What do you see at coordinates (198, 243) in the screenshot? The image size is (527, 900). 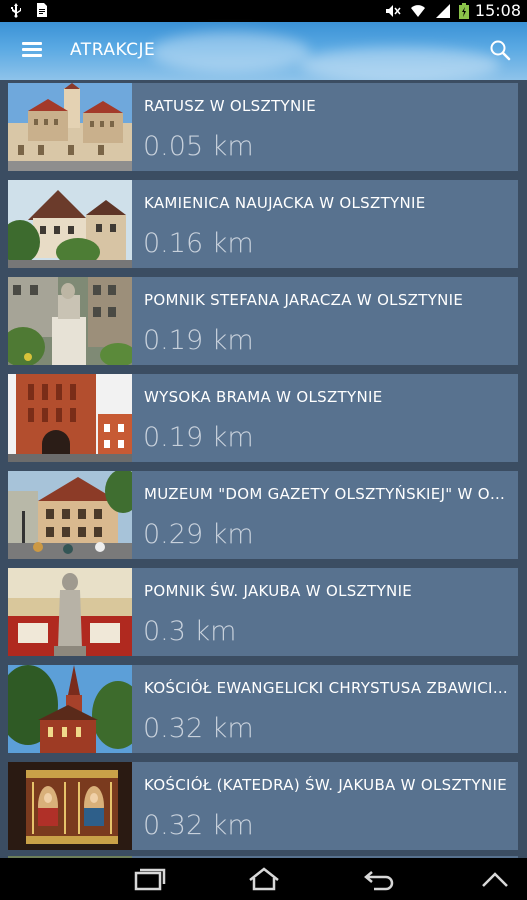 I see `attraction-distance: 0.16 km` at bounding box center [198, 243].